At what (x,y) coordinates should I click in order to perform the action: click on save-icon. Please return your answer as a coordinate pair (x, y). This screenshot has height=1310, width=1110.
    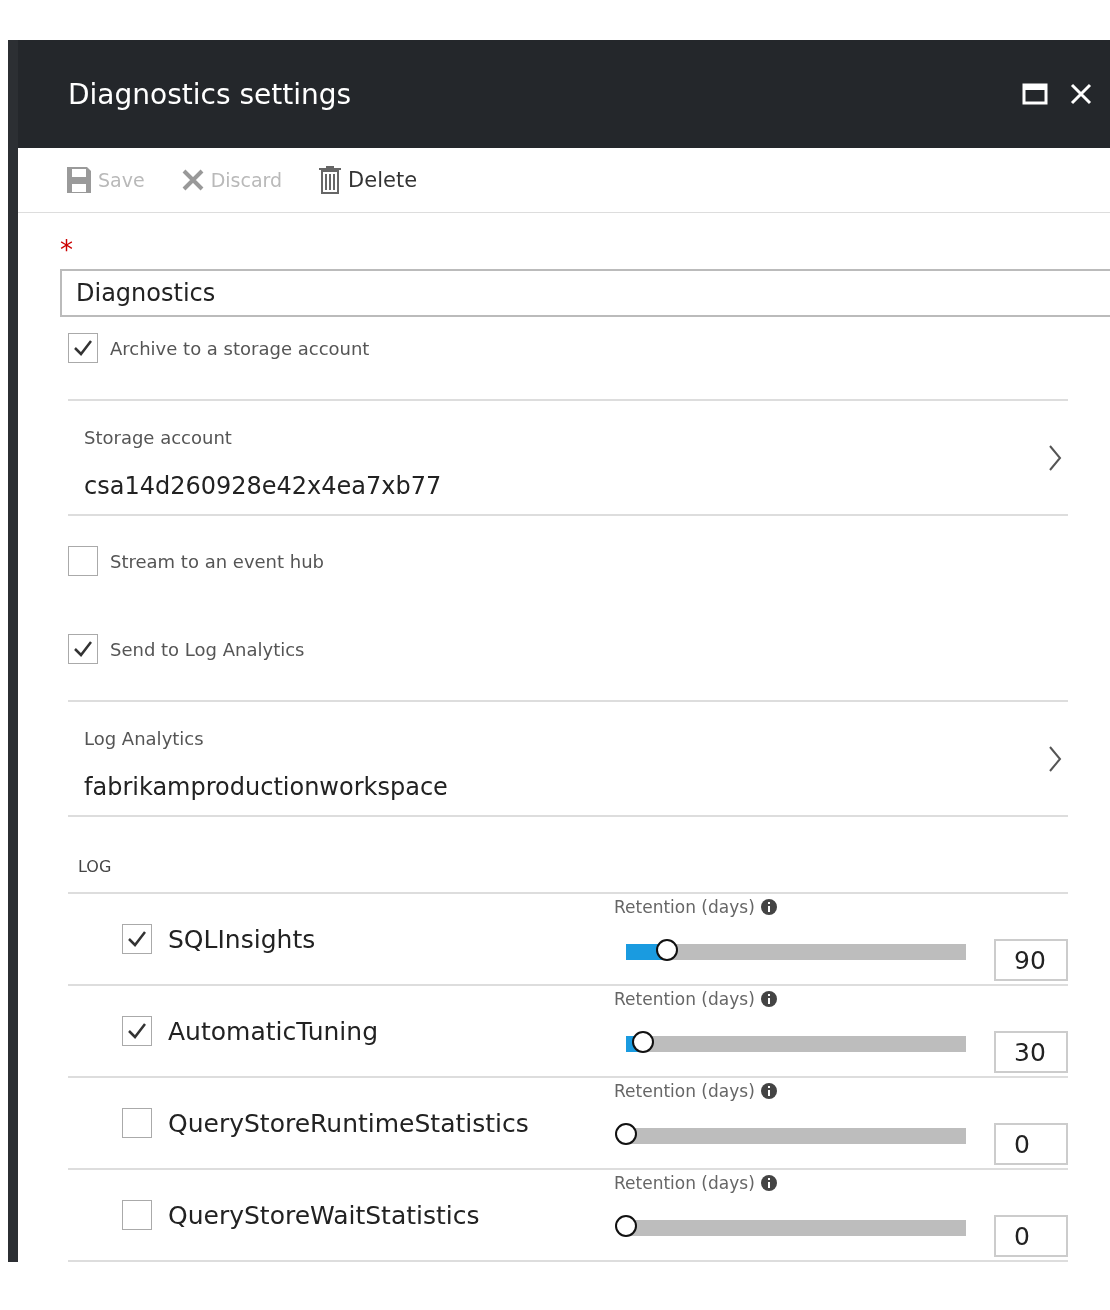
    Looking at the image, I should click on (79, 180).